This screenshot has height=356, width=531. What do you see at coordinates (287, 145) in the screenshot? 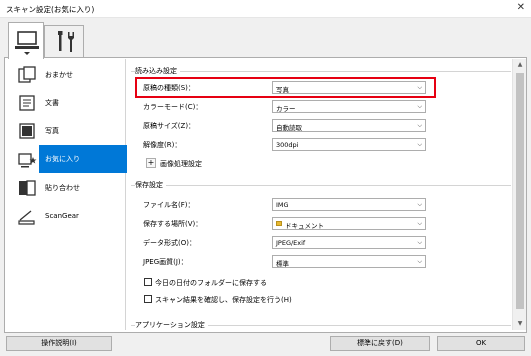
I see `resolution-value: 300dpi` at bounding box center [287, 145].